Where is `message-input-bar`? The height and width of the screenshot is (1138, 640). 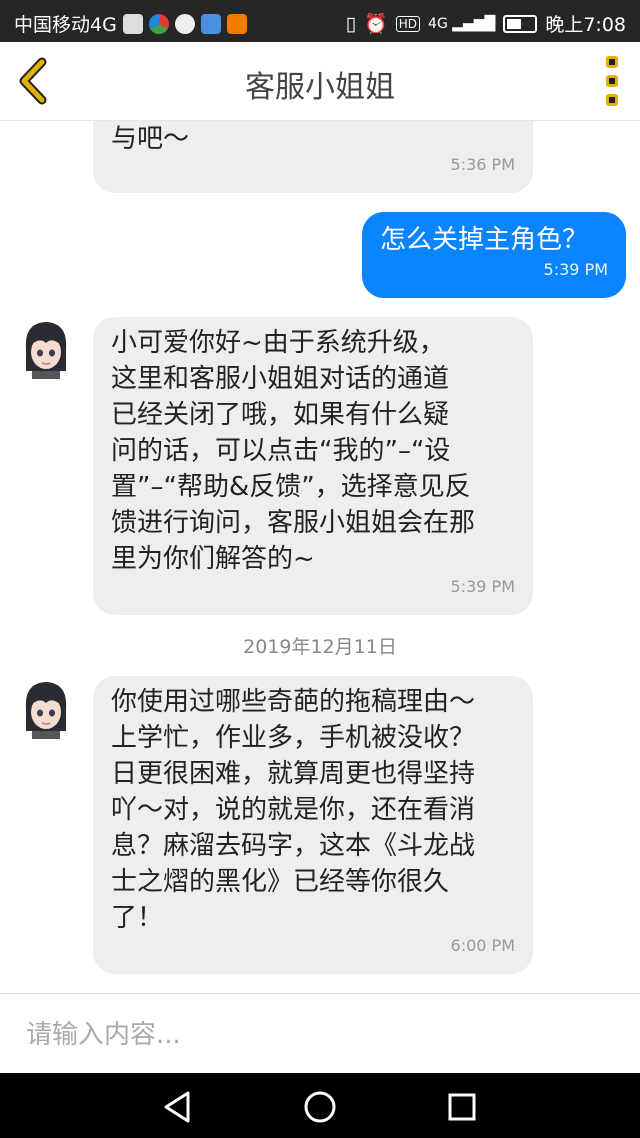 message-input-bar is located at coordinates (320, 1033).